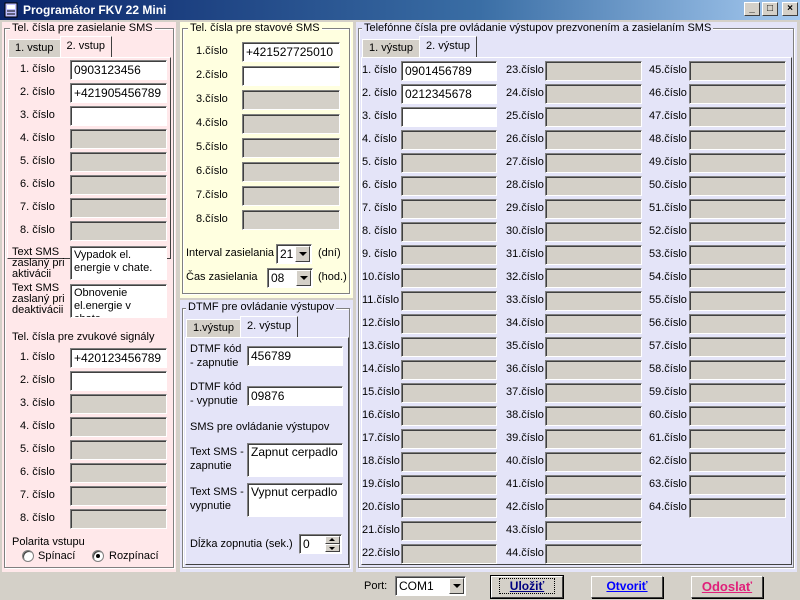 The width and height of the screenshot is (800, 600). I want to click on minimize-button: _, so click(752, 9).